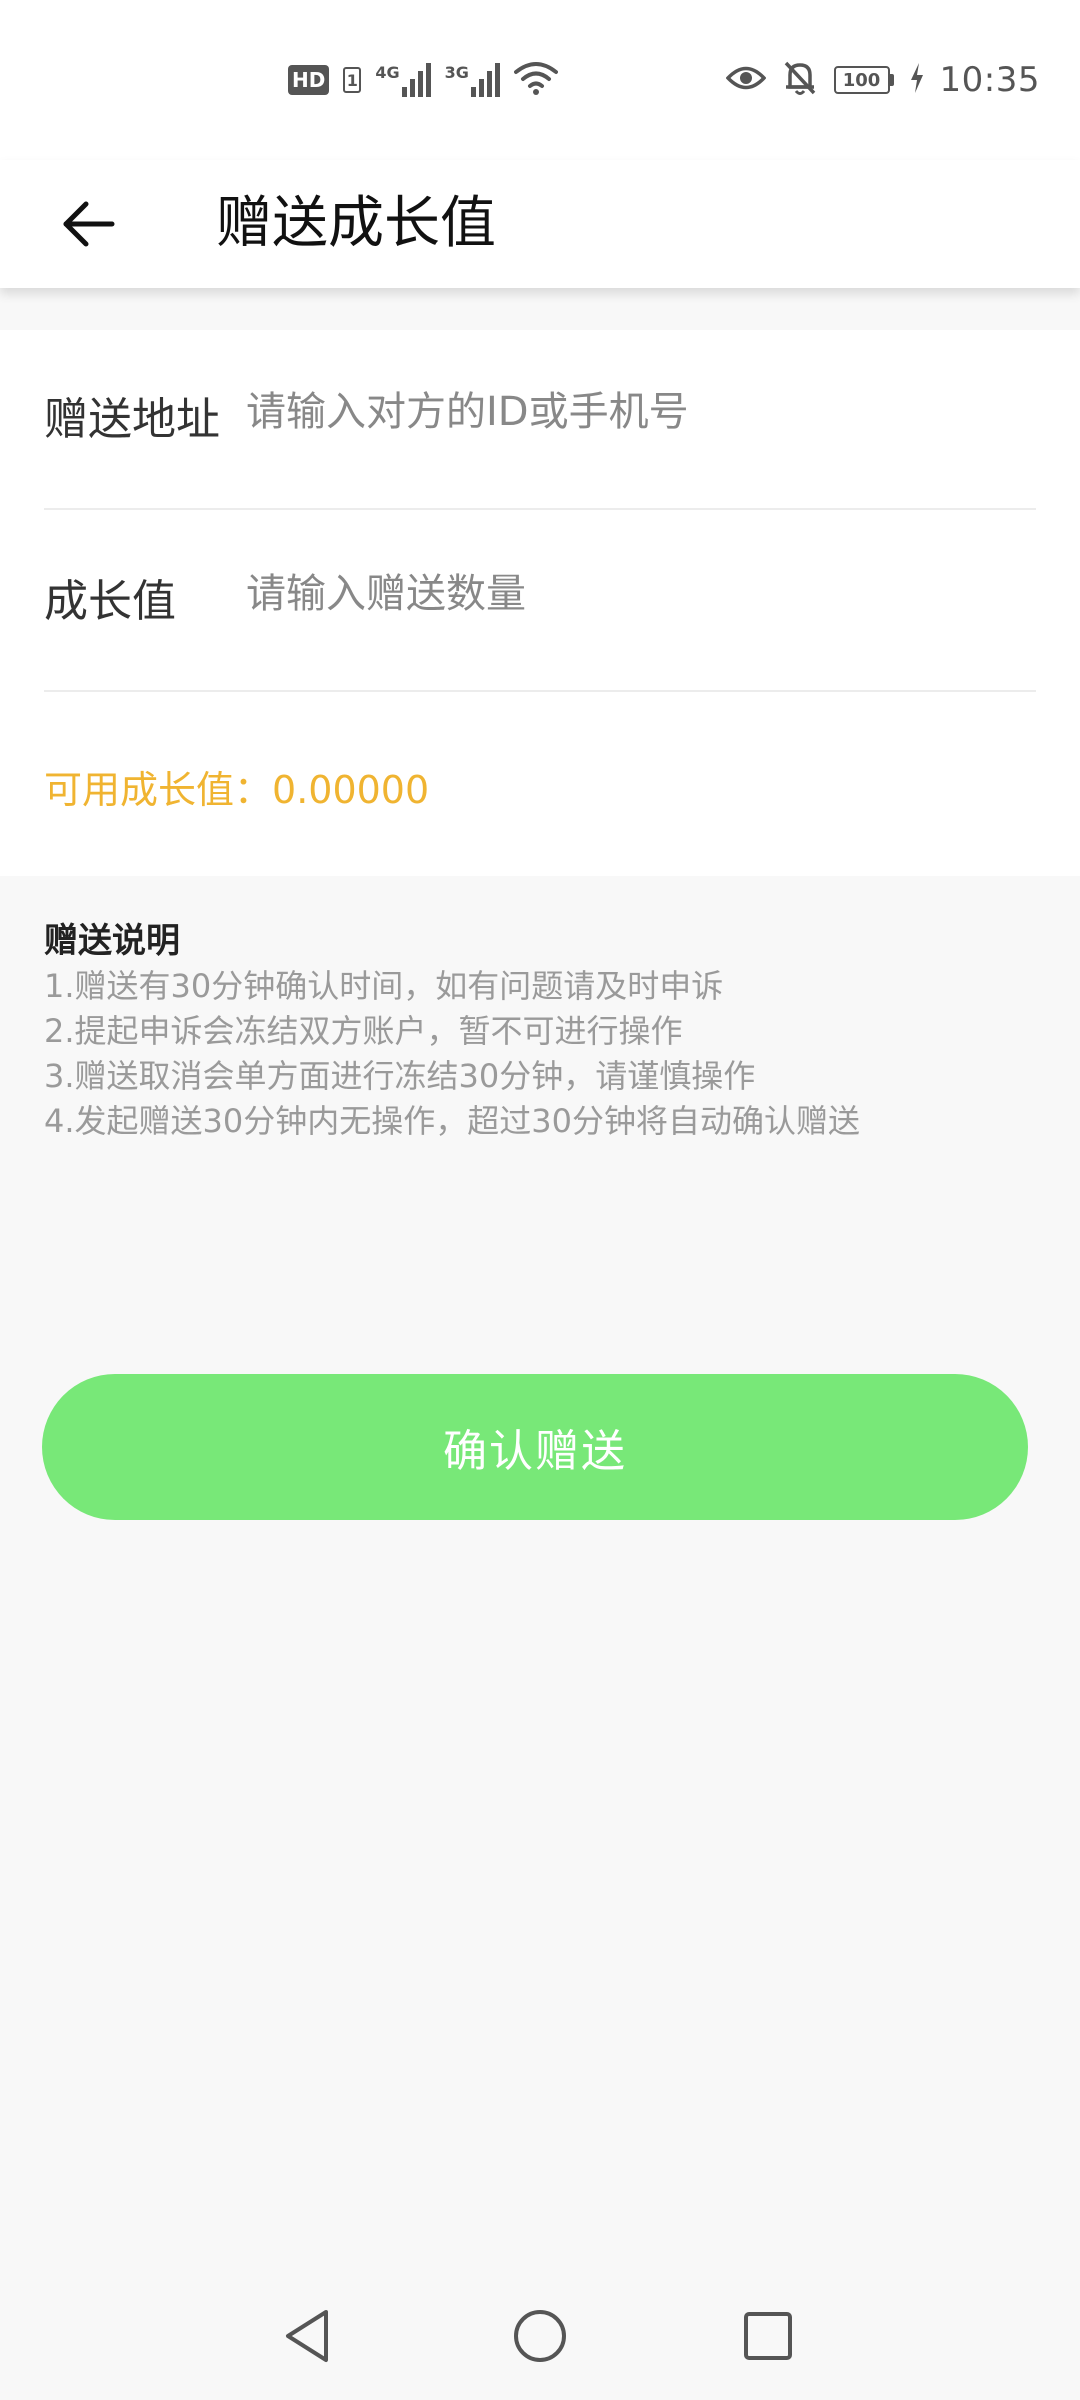 This screenshot has height=2400, width=1080. Describe the element at coordinates (132, 419) in the screenshot. I see `address-label: 赠送地址` at that location.